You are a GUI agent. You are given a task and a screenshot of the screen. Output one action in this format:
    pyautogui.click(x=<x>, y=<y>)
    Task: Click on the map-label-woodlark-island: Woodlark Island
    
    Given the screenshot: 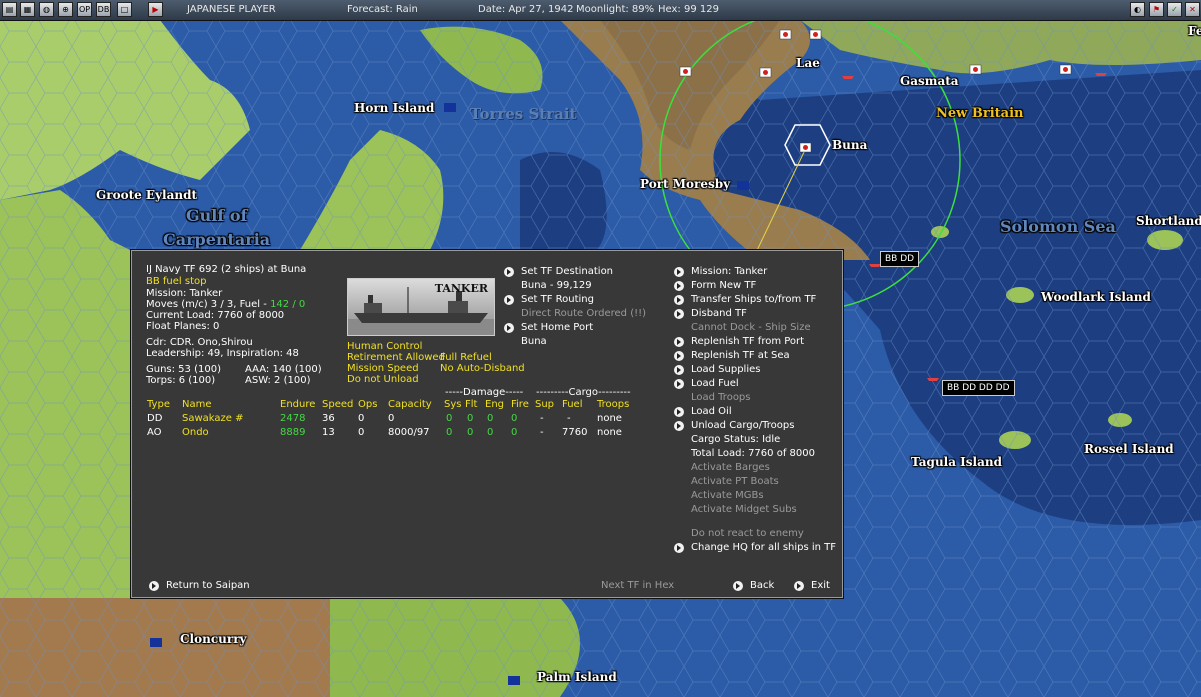 What is the action you would take?
    pyautogui.click(x=1096, y=297)
    